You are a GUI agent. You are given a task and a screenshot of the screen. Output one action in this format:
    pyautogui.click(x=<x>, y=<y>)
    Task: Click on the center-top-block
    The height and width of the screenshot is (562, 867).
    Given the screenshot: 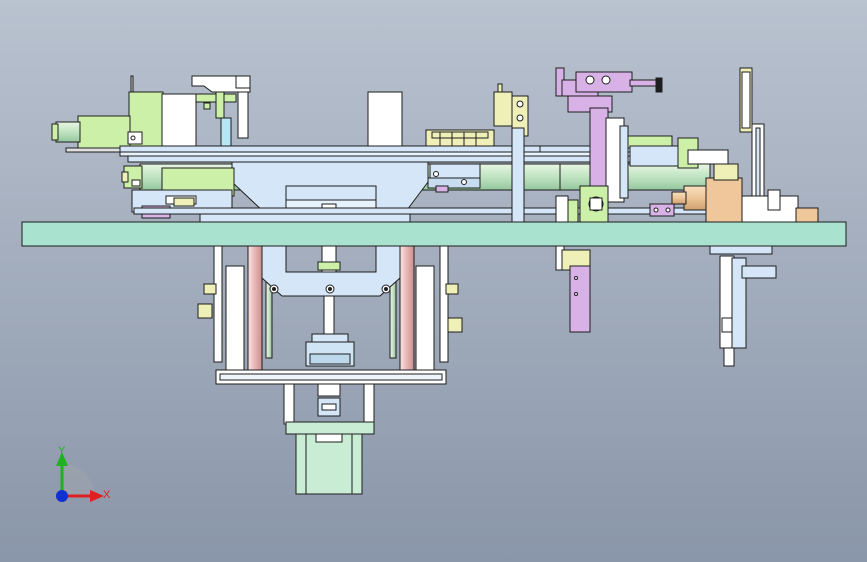 What is the action you would take?
    pyautogui.click(x=385, y=120)
    